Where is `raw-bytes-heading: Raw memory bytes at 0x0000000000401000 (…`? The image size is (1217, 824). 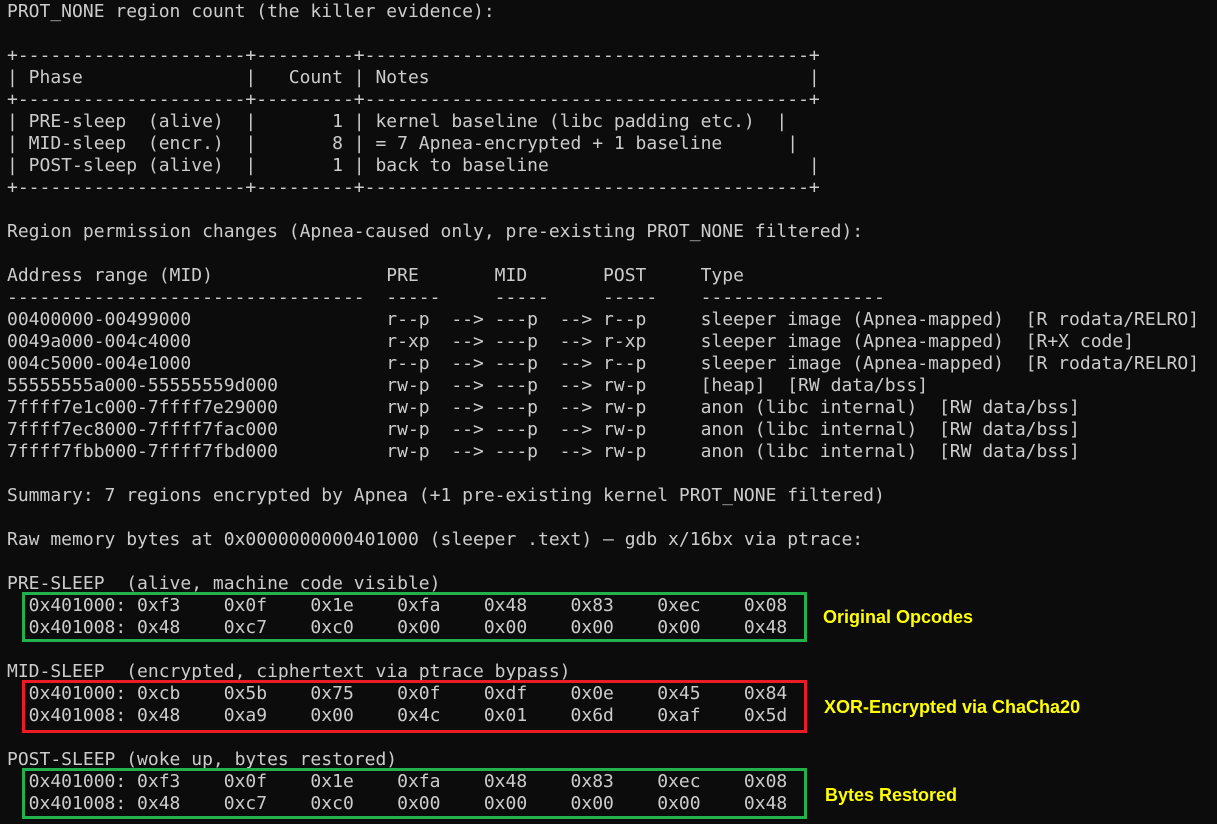 raw-bytes-heading: Raw memory bytes at 0x0000000000401000 (… is located at coordinates (435, 539).